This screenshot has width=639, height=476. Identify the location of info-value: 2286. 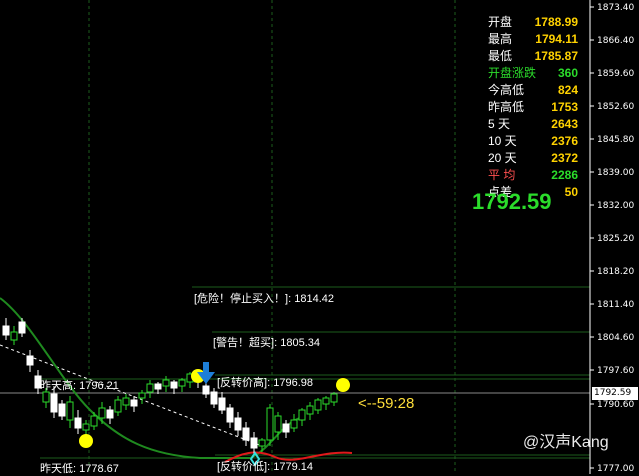
(564, 175).